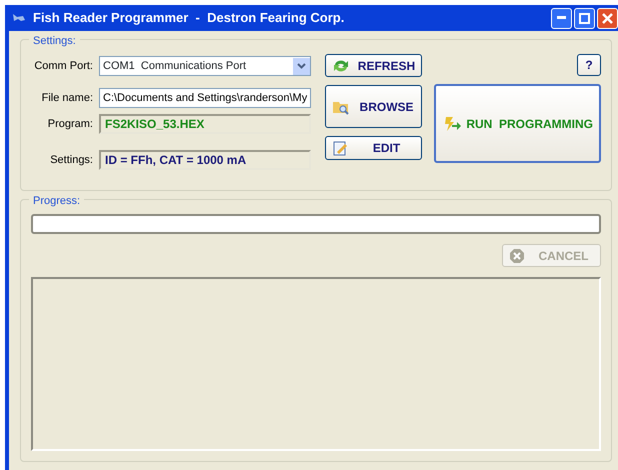 Image resolution: width=618 pixels, height=470 pixels. I want to click on field-label: Comm Port:, so click(63, 66).